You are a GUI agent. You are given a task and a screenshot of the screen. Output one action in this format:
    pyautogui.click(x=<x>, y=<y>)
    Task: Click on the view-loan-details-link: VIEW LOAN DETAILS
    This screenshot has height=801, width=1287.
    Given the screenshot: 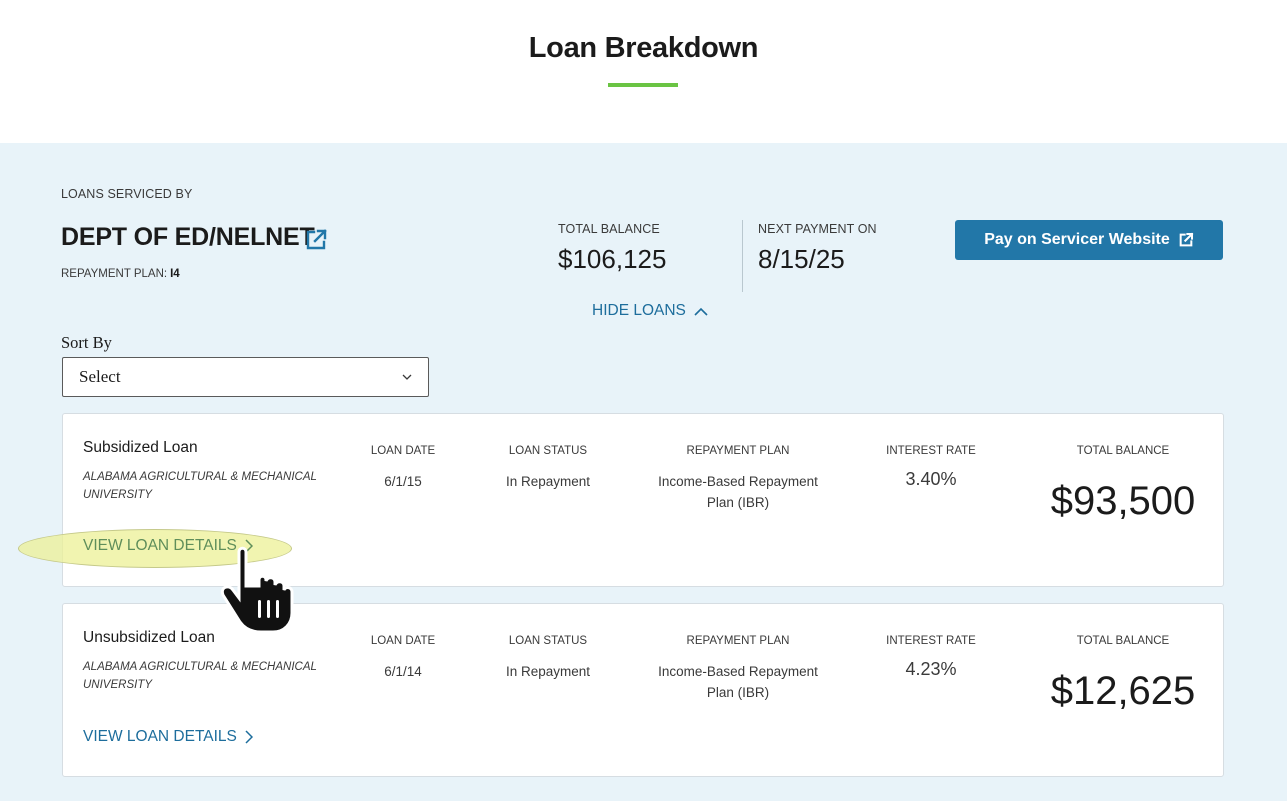 What is the action you would take?
    pyautogui.click(x=168, y=737)
    